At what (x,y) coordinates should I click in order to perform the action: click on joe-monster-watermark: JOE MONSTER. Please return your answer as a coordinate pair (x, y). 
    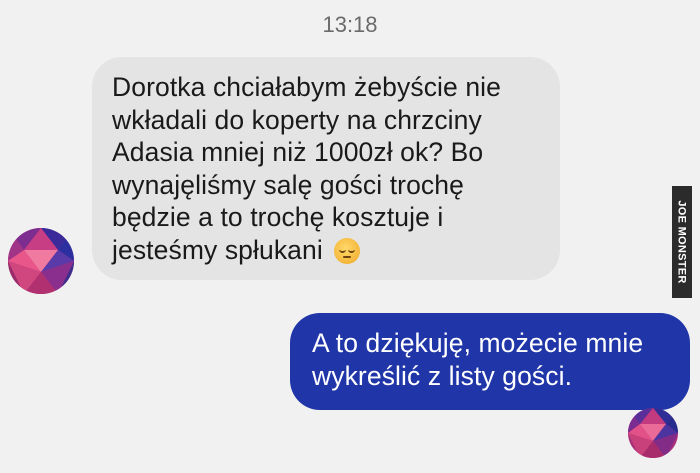
    Looking at the image, I should click on (682, 242).